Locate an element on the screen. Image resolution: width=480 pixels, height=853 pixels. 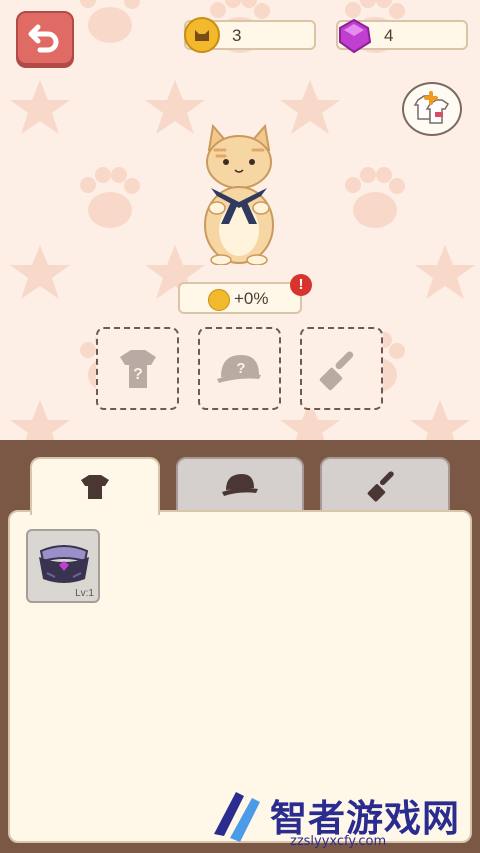
cap-question-icon: ? is located at coordinates (238, 368).